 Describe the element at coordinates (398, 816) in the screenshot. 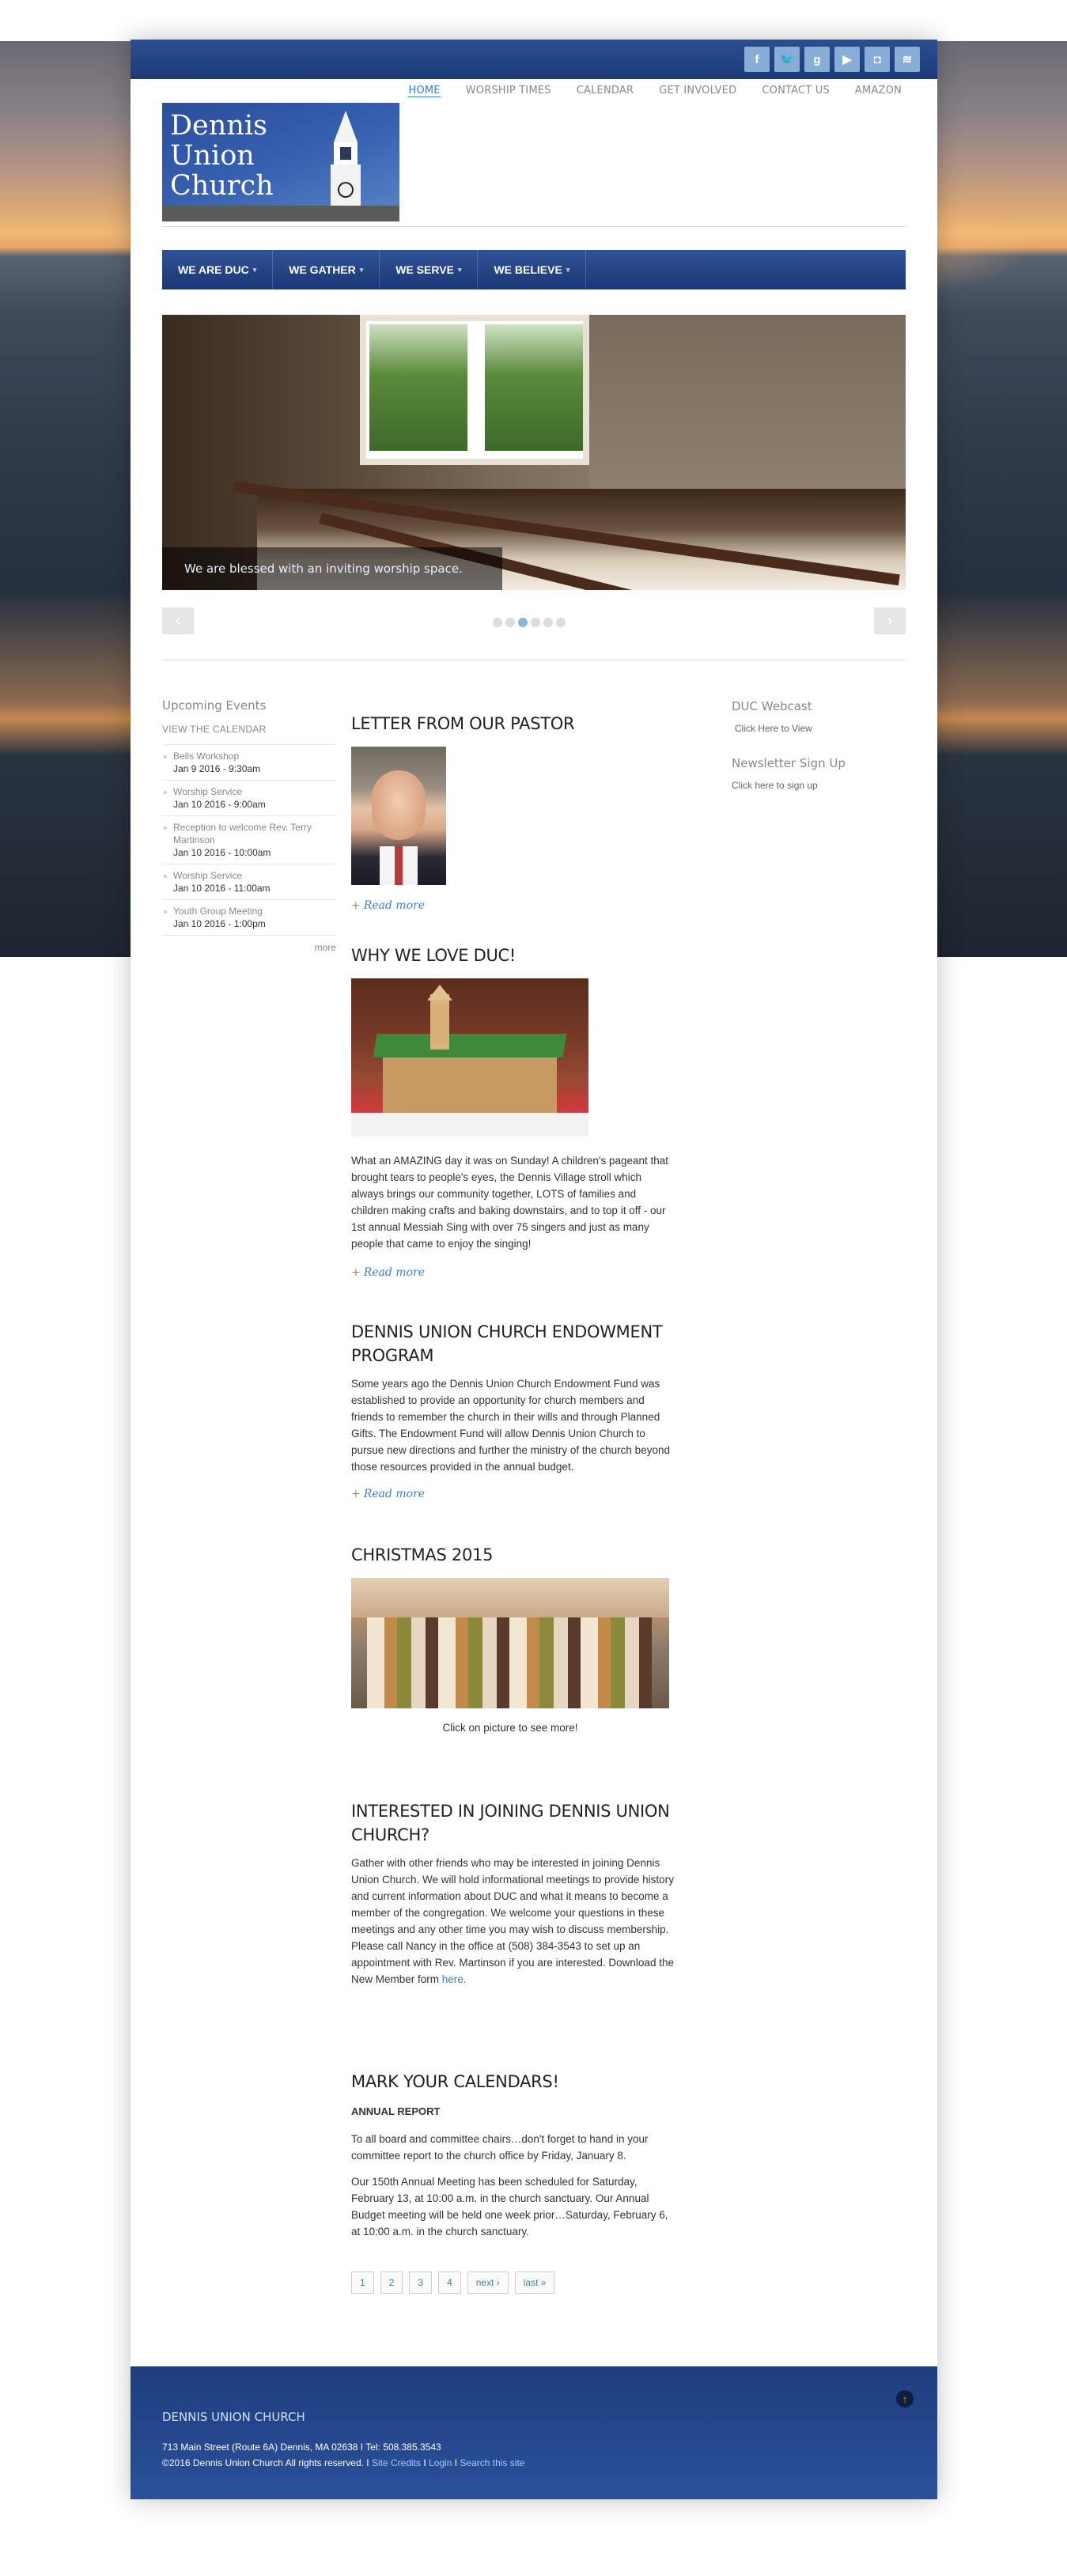

I see `pastor-photo` at that location.